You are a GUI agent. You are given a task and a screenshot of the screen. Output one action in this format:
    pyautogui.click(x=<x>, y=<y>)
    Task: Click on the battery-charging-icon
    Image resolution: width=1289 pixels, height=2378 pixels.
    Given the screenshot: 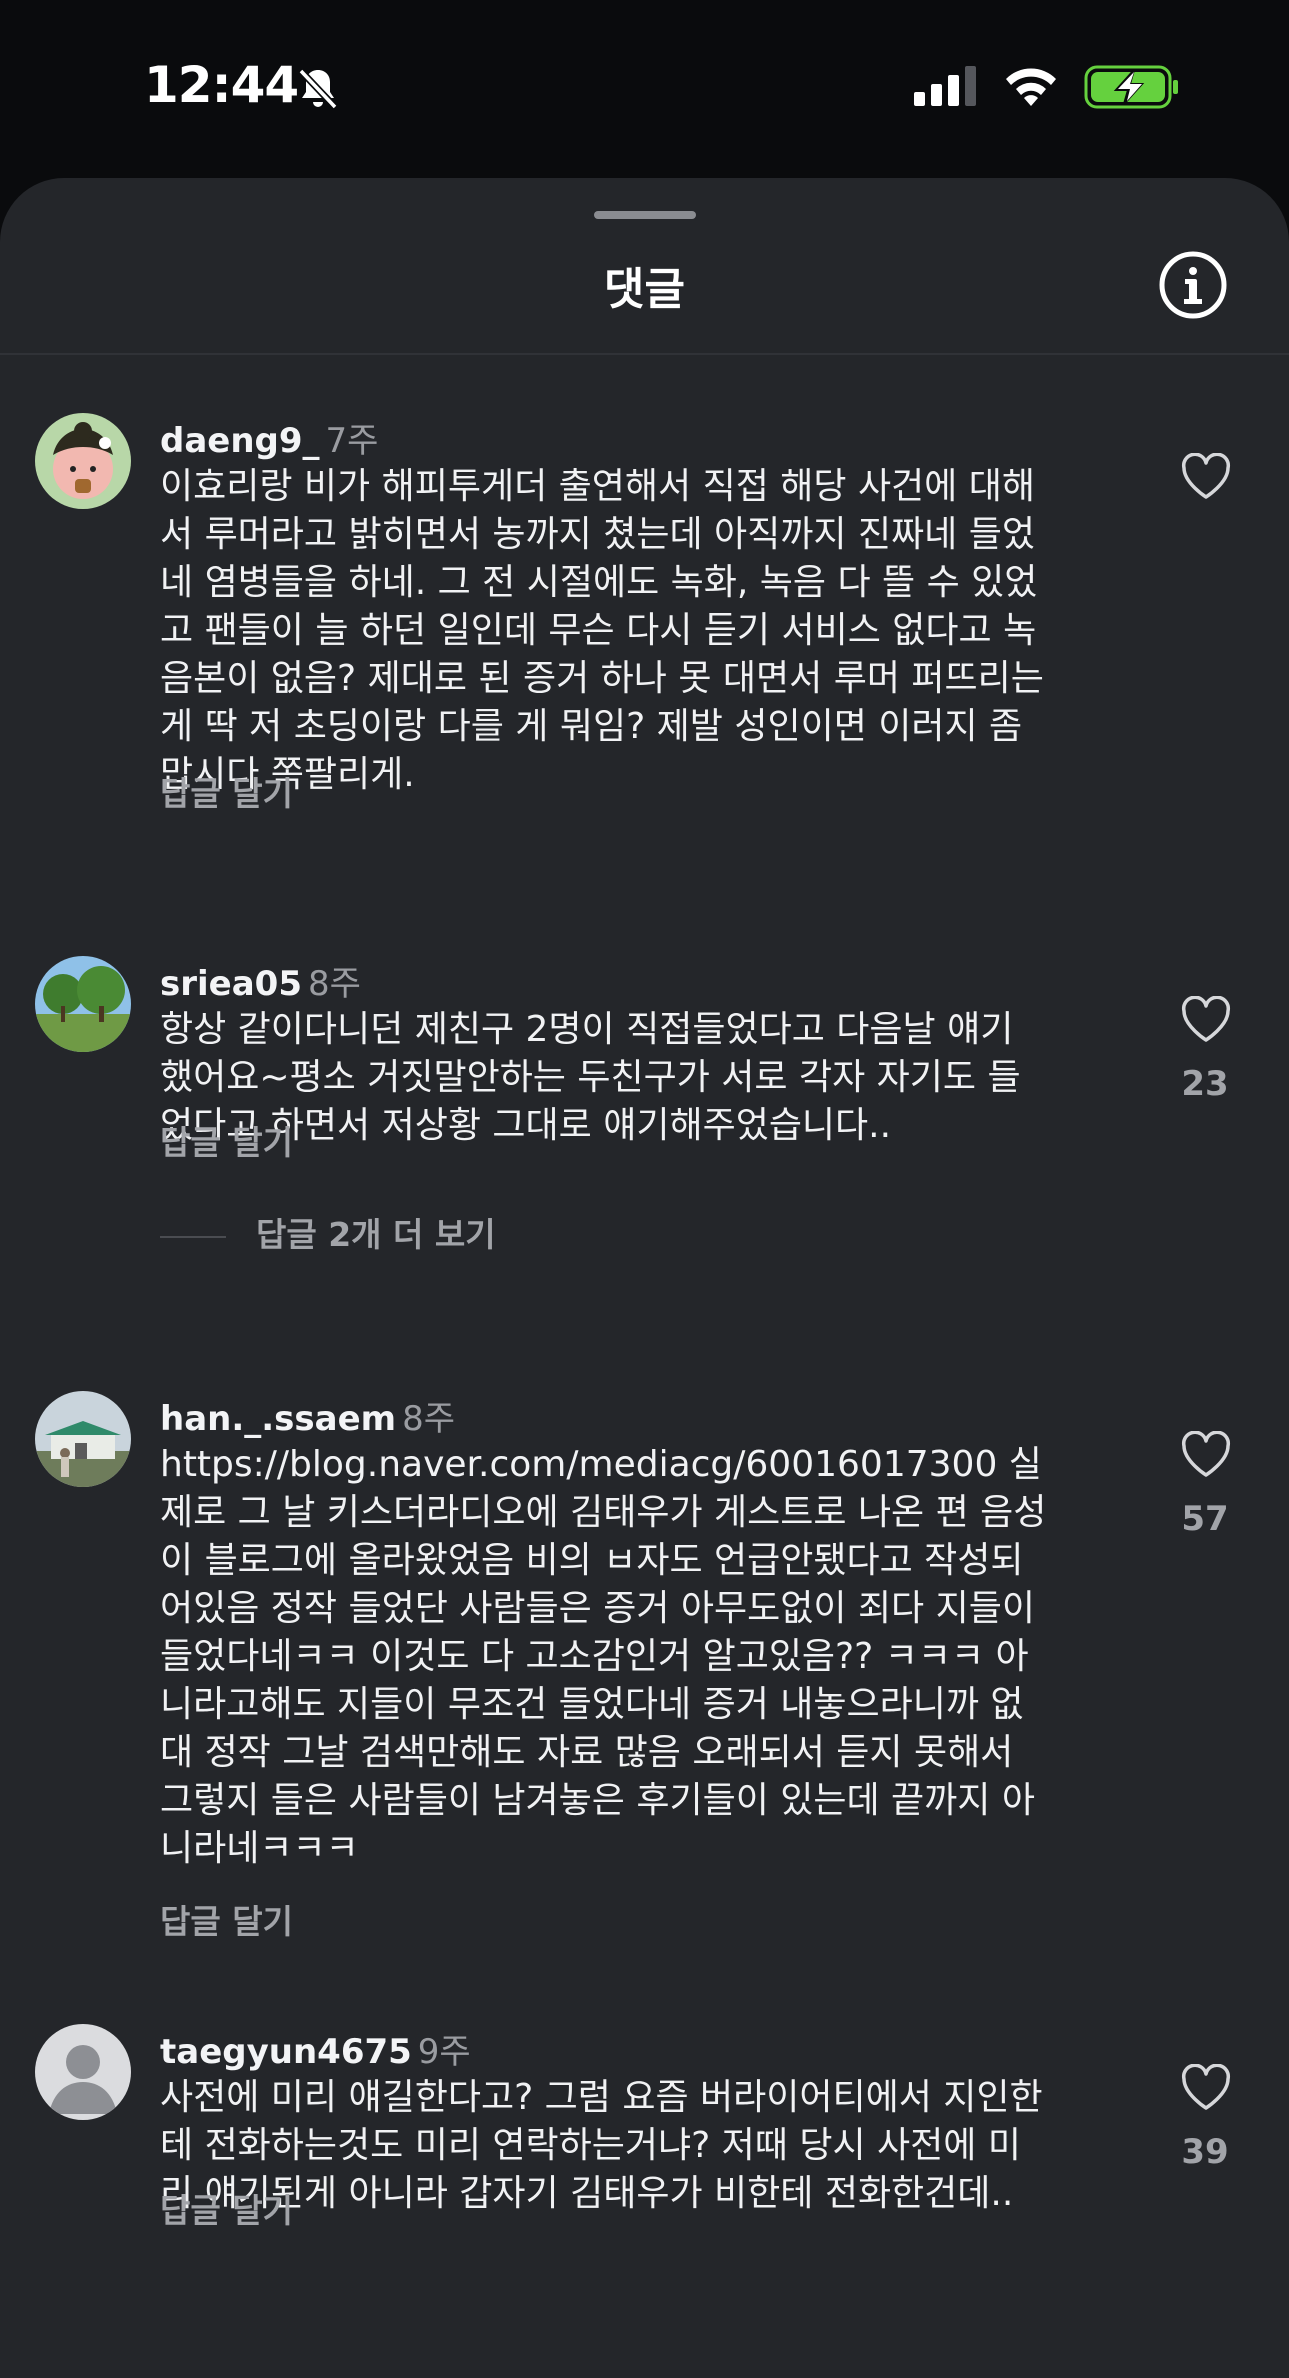 What is the action you would take?
    pyautogui.click(x=1131, y=87)
    